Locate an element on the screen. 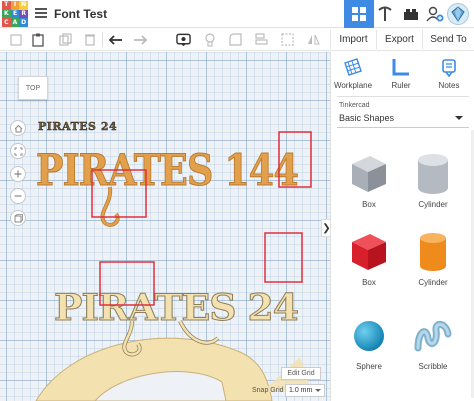 Image resolution: width=474 pixels, height=401 pixels. user-plus-icon is located at coordinates (435, 14).